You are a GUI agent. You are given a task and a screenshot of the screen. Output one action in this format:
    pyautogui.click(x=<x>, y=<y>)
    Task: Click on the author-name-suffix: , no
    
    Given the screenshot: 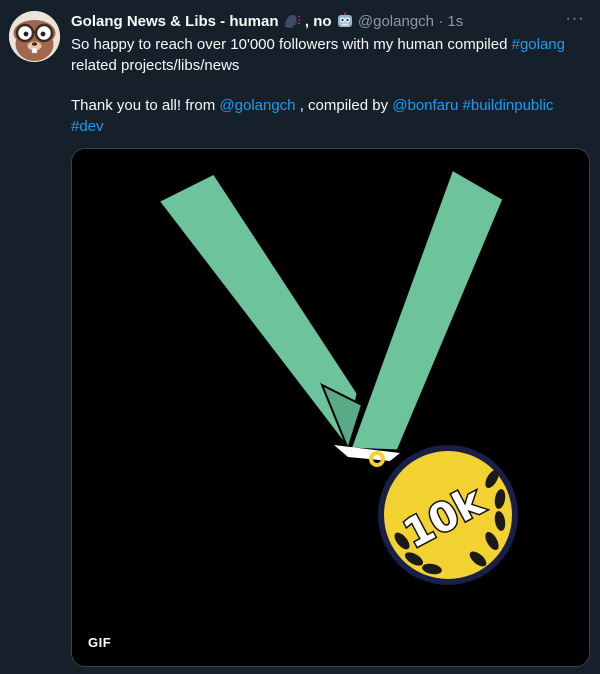 What is the action you would take?
    pyautogui.click(x=318, y=21)
    